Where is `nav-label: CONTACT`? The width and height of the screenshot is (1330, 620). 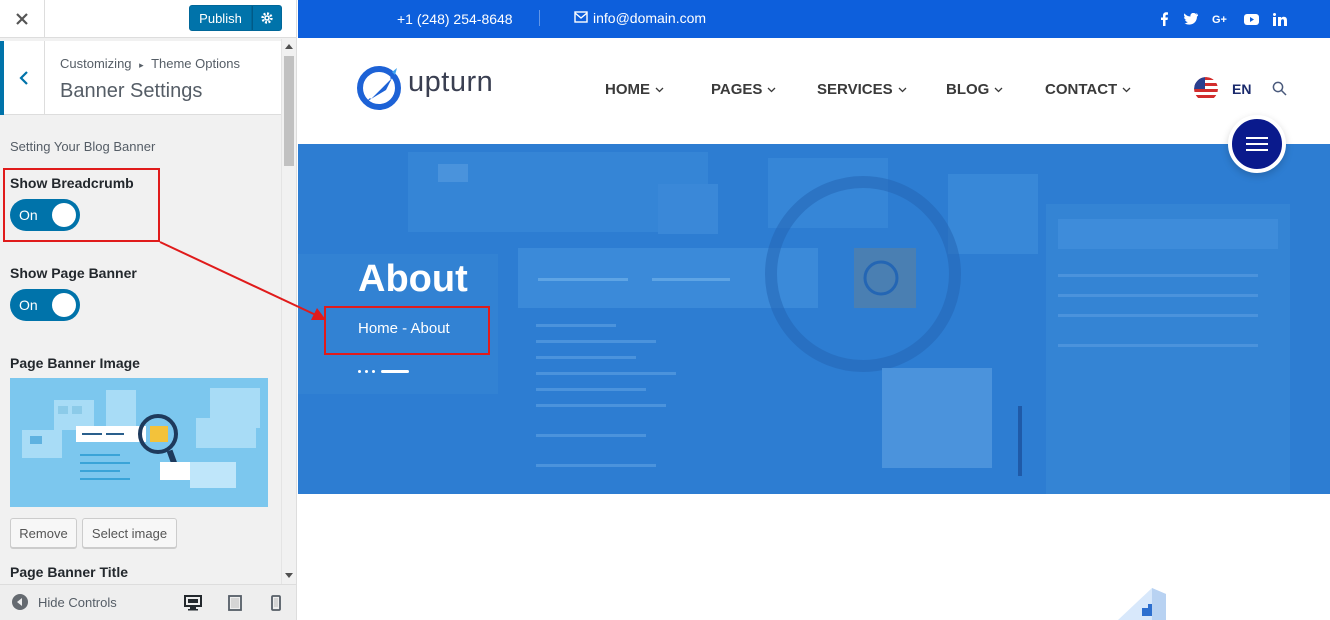
nav-label: CONTACT is located at coordinates (1081, 89).